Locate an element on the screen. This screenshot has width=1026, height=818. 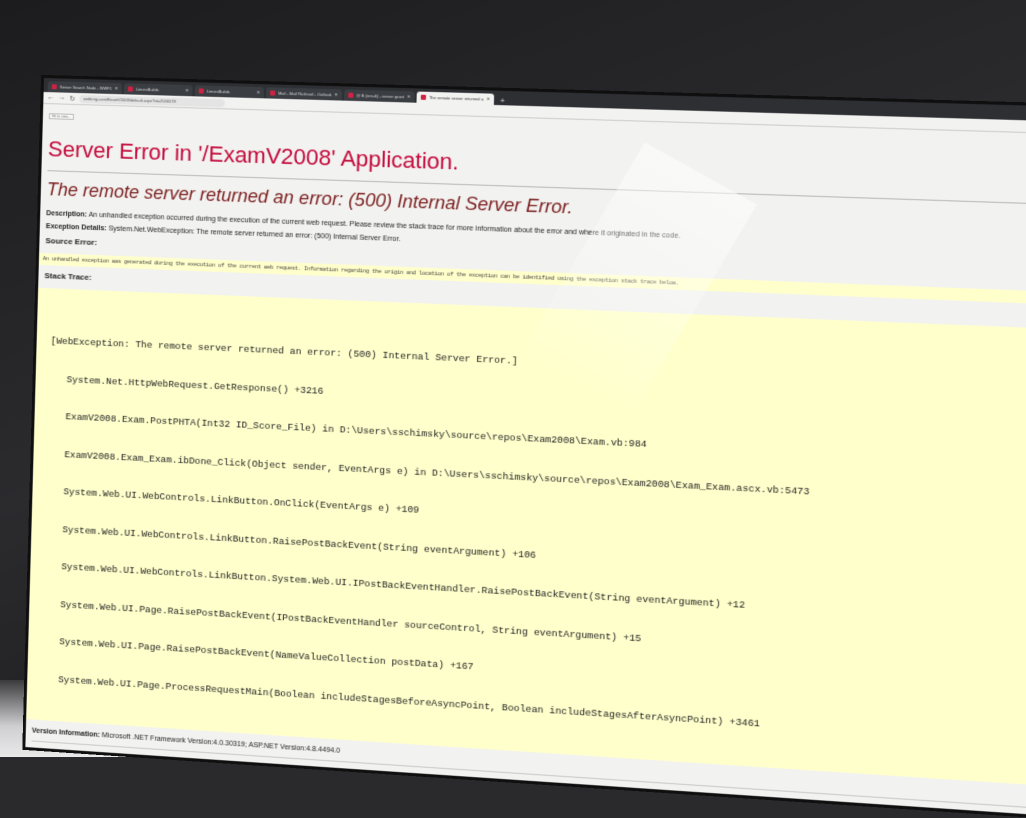
tab-label: @ B (result) - server grant is located at coordinates (380, 96).